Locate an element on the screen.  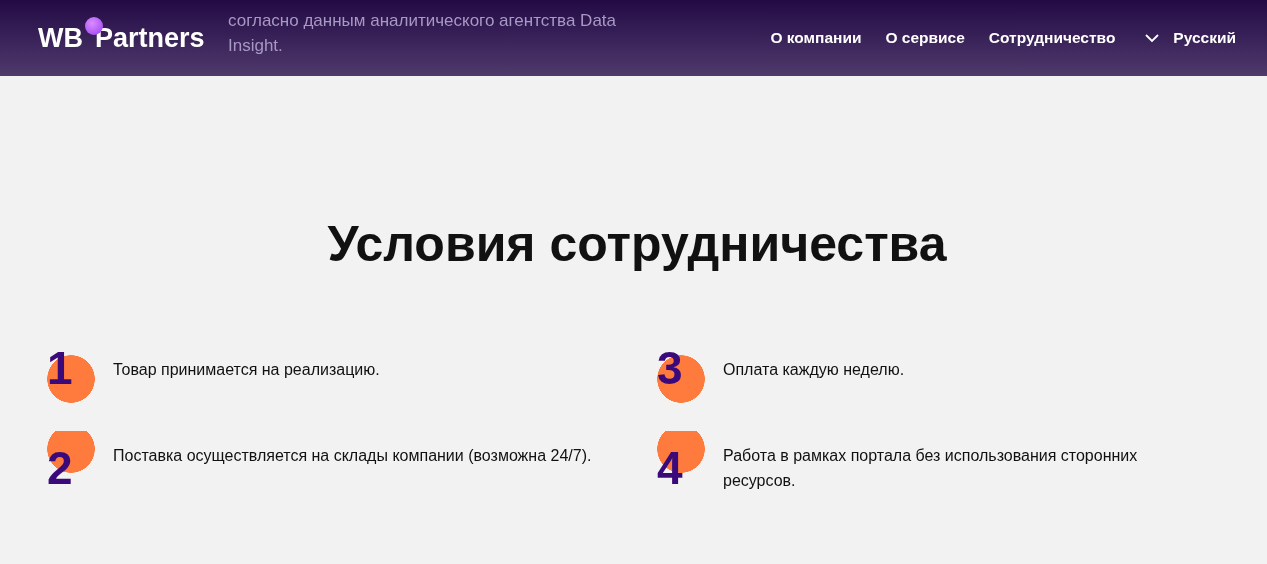
covered-paragraph: согласно данным аналитического агентства Data Insight. is located at coordinates (423, 33).